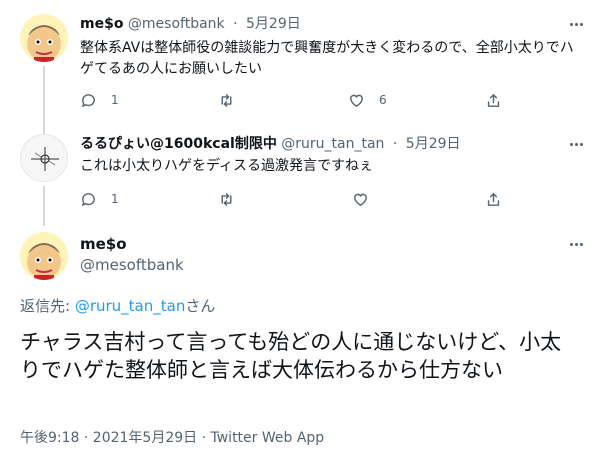  Describe the element at coordinates (383, 100) in the screenshot. I see `like-count: 6` at that location.